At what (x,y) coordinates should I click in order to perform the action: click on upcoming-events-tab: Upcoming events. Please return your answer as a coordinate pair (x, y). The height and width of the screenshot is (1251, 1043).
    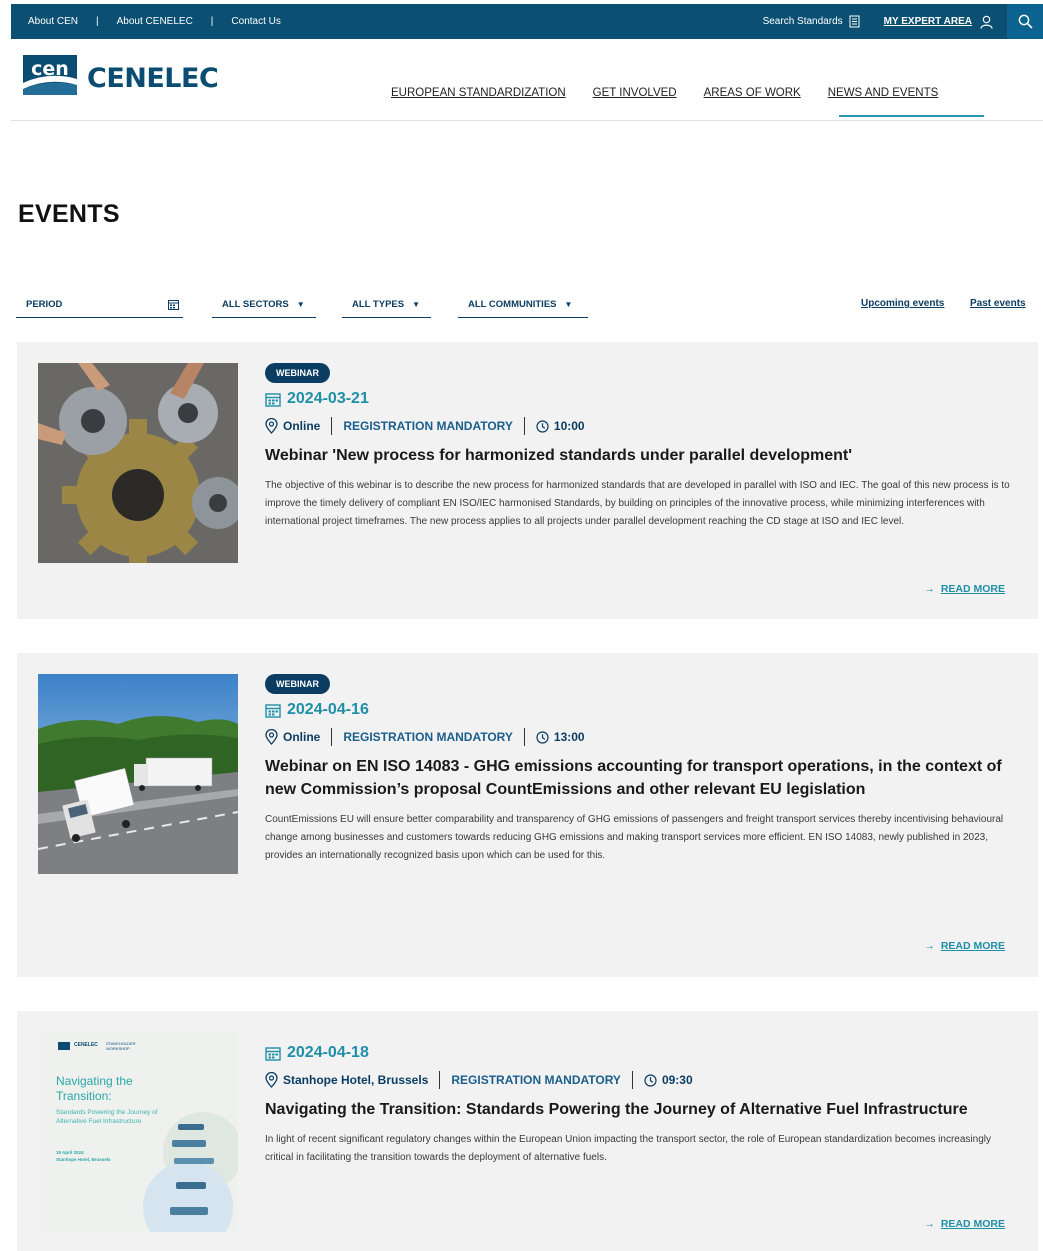
    Looking at the image, I should click on (902, 303).